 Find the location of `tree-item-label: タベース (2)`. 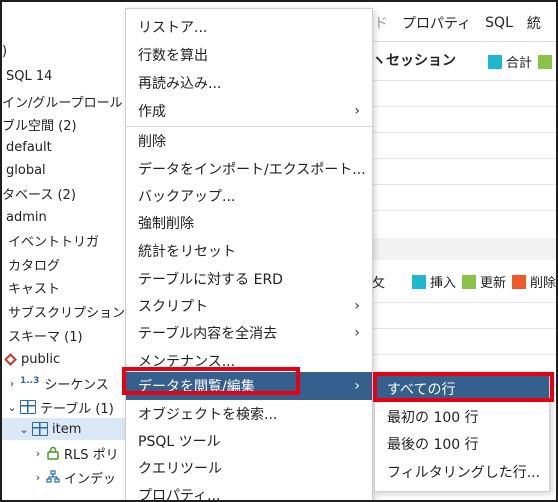

tree-item-label: タベース (2) is located at coordinates (39, 195).